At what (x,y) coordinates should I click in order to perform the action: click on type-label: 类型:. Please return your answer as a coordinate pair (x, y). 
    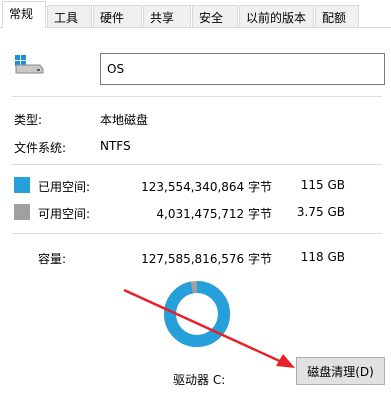
    Looking at the image, I should click on (28, 120).